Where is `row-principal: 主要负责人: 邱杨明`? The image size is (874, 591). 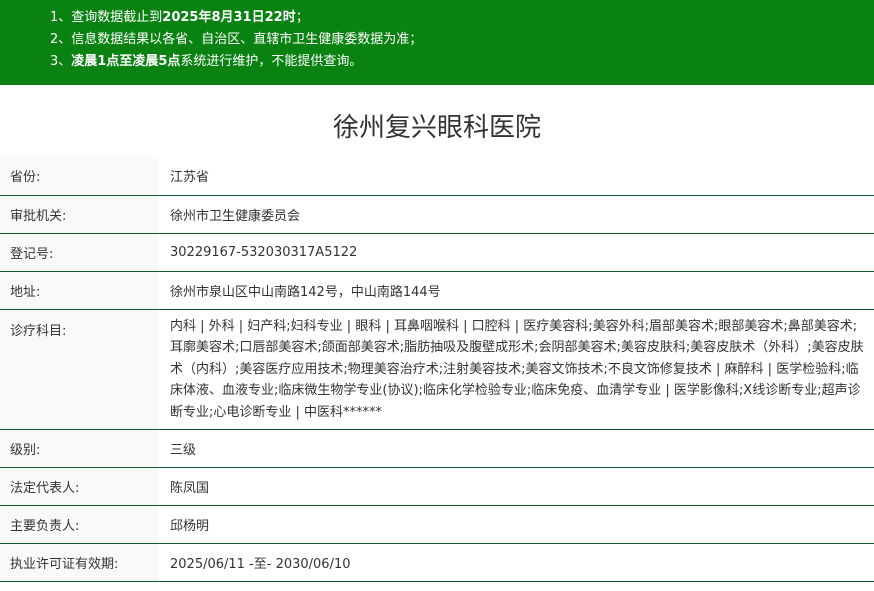 row-principal: 主要负责人: 邱杨明 is located at coordinates (437, 524).